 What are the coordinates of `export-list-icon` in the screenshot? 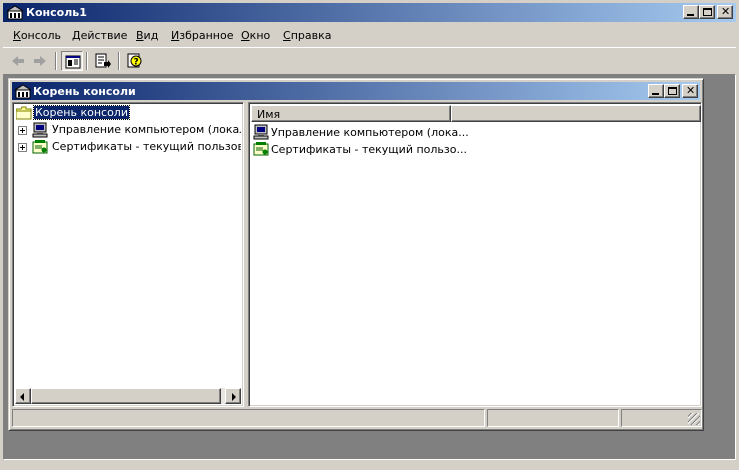 It's located at (103, 60).